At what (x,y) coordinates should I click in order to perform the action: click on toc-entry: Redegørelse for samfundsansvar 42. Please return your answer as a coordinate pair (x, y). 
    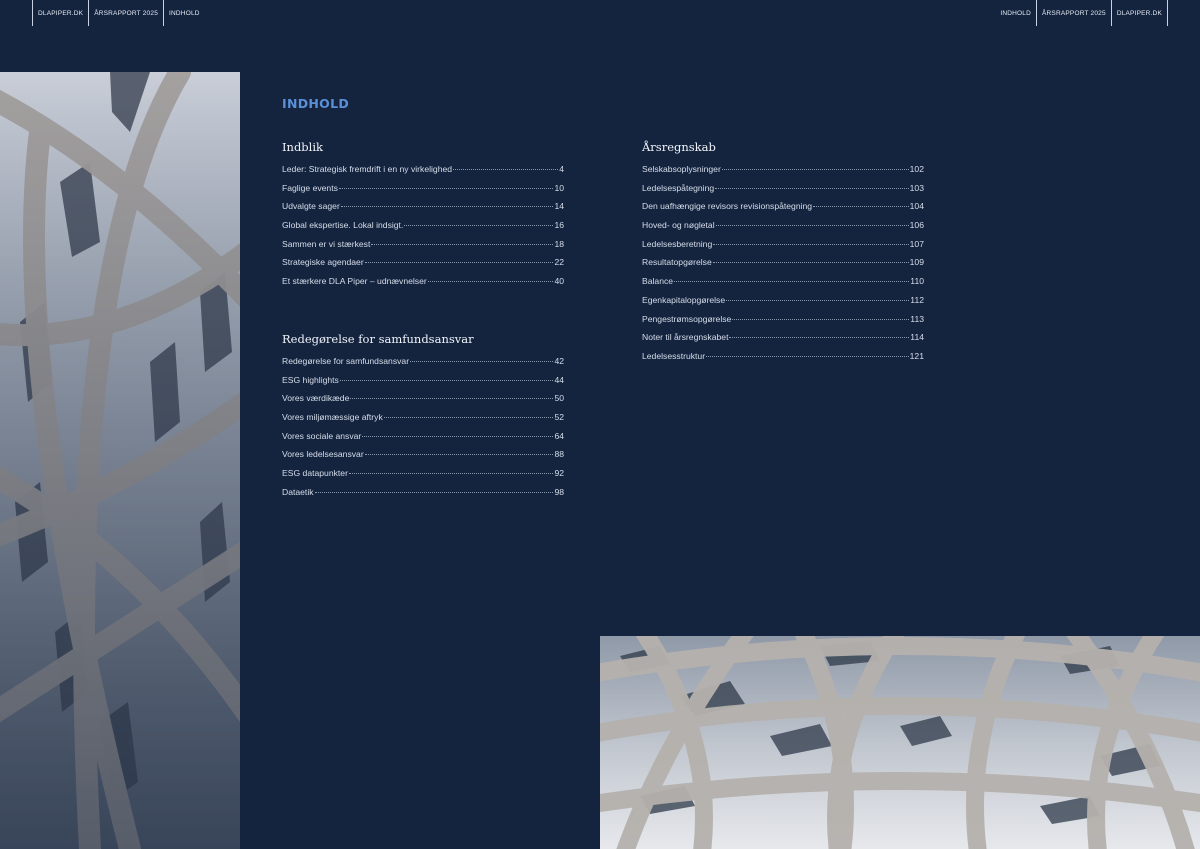
    Looking at the image, I should click on (423, 365).